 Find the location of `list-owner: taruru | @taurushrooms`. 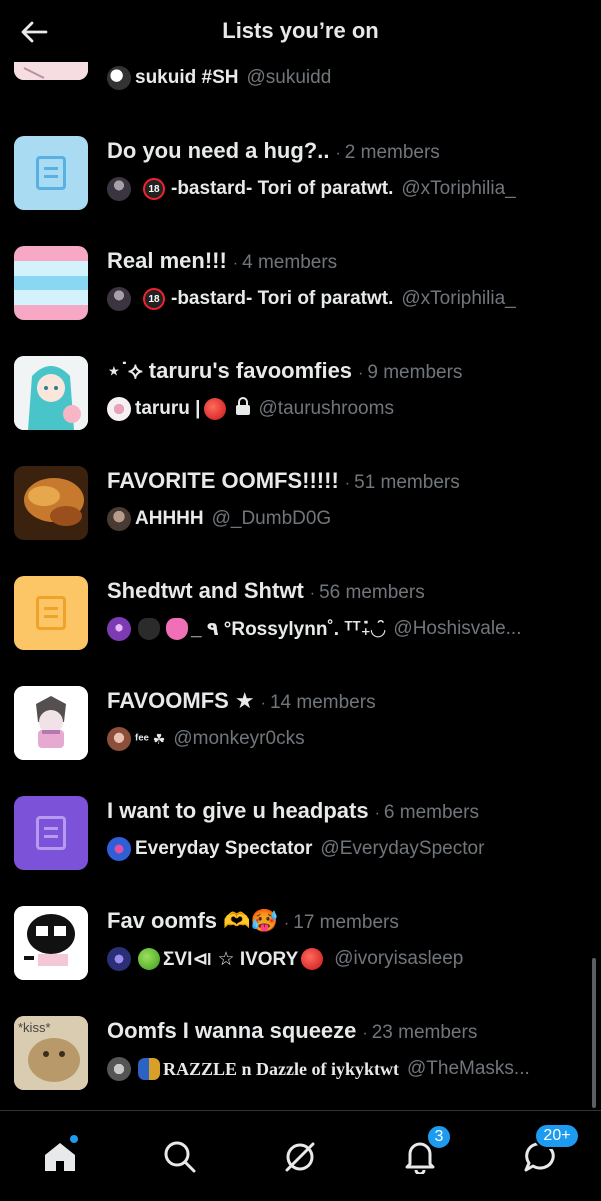

list-owner: taruru | @taurushrooms is located at coordinates (250, 409).